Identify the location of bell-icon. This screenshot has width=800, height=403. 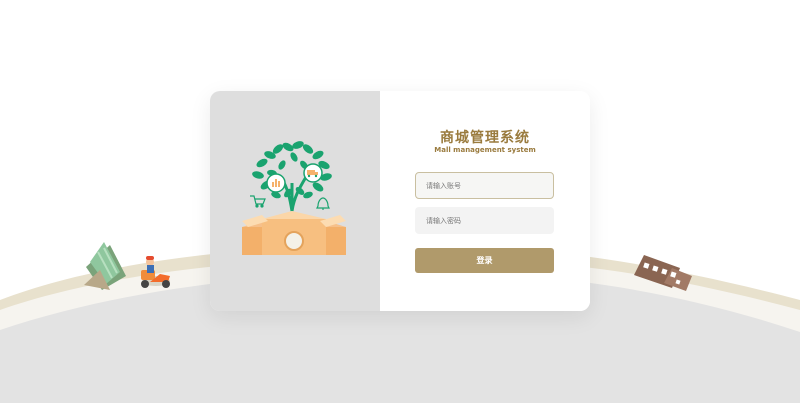
(323, 203).